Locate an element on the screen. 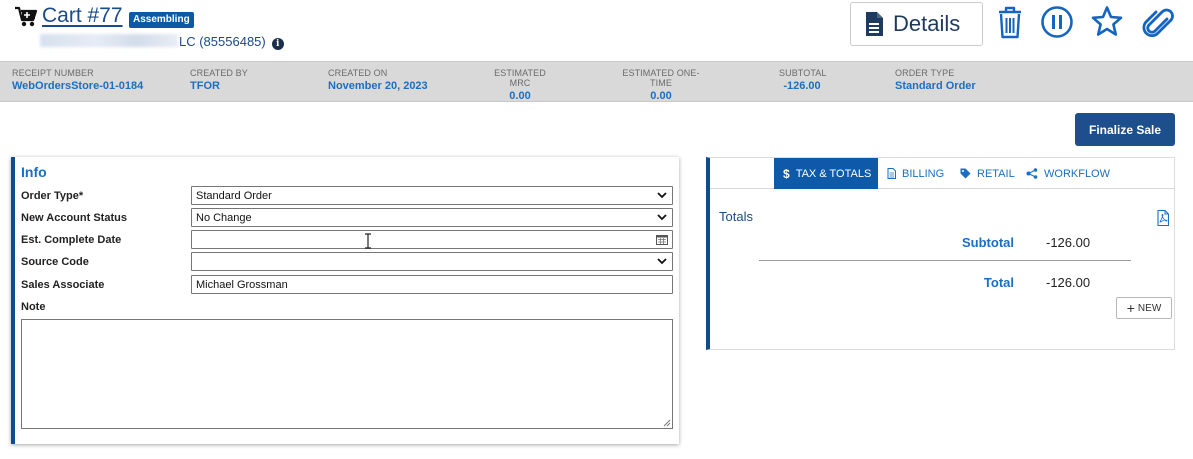  details-button: Details is located at coordinates (916, 24).